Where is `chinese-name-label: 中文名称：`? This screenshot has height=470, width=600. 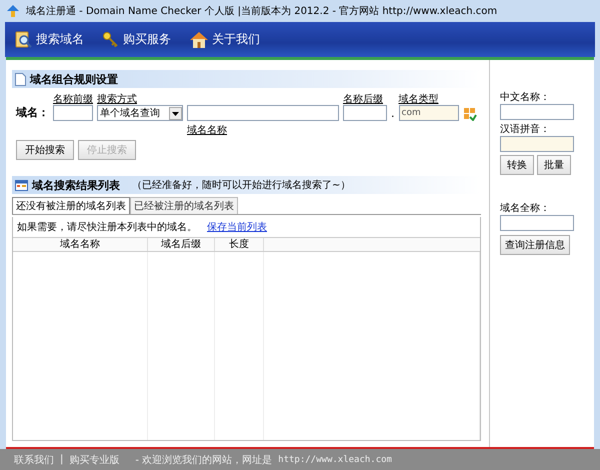
chinese-name-label: 中文名称： is located at coordinates (525, 97).